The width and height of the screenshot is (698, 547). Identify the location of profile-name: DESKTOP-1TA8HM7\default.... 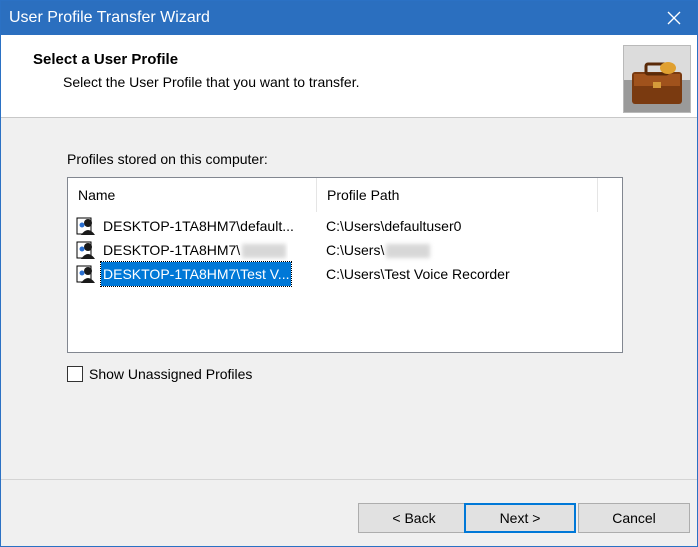
(198, 226).